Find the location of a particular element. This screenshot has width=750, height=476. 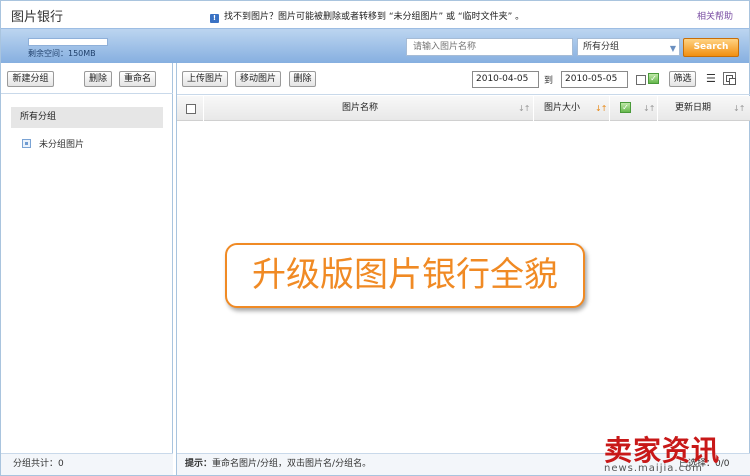

search-input is located at coordinates (489, 47).